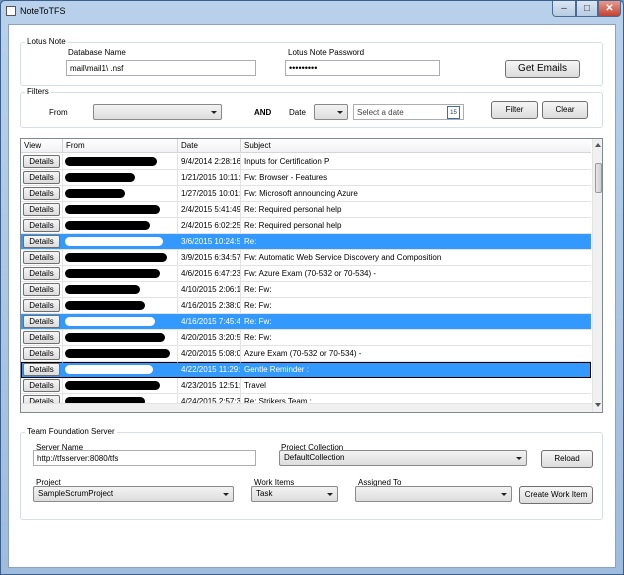 This screenshot has height=575, width=624. I want to click on maximize-button: □, so click(587, 9).